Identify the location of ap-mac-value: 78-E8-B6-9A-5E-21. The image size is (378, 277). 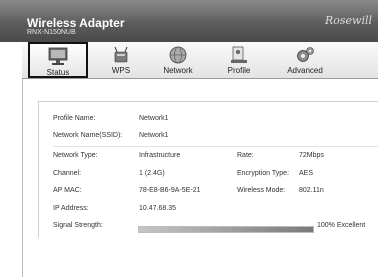
(170, 190).